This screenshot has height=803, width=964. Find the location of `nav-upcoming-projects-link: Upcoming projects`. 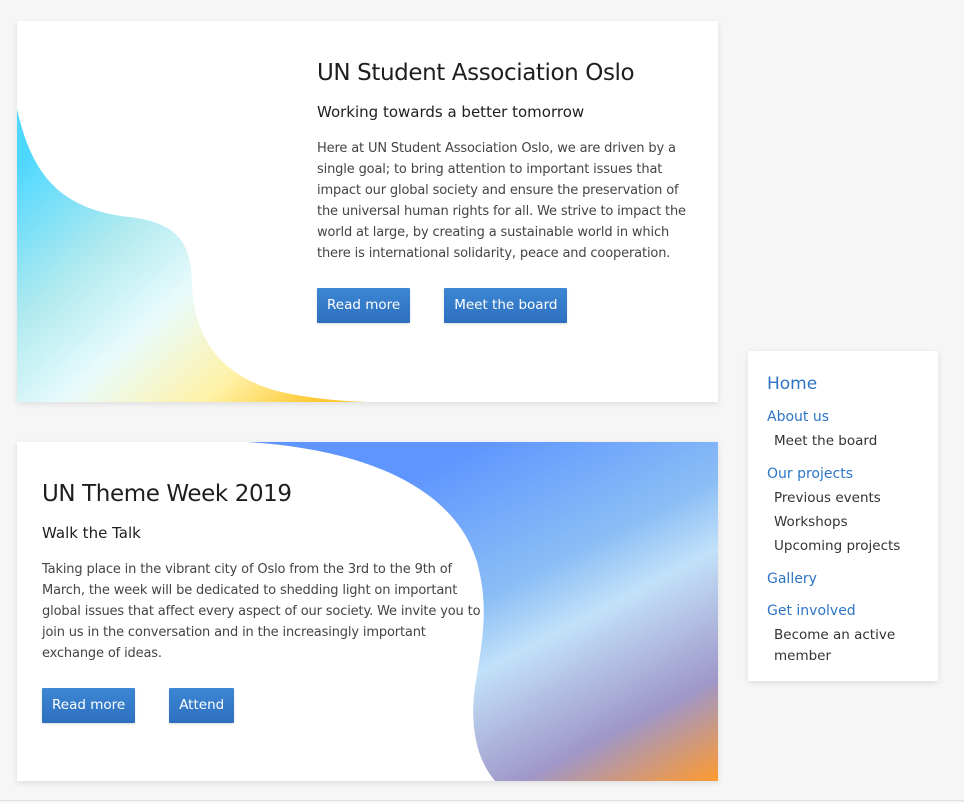

nav-upcoming-projects-link: Upcoming projects is located at coordinates (853, 546).